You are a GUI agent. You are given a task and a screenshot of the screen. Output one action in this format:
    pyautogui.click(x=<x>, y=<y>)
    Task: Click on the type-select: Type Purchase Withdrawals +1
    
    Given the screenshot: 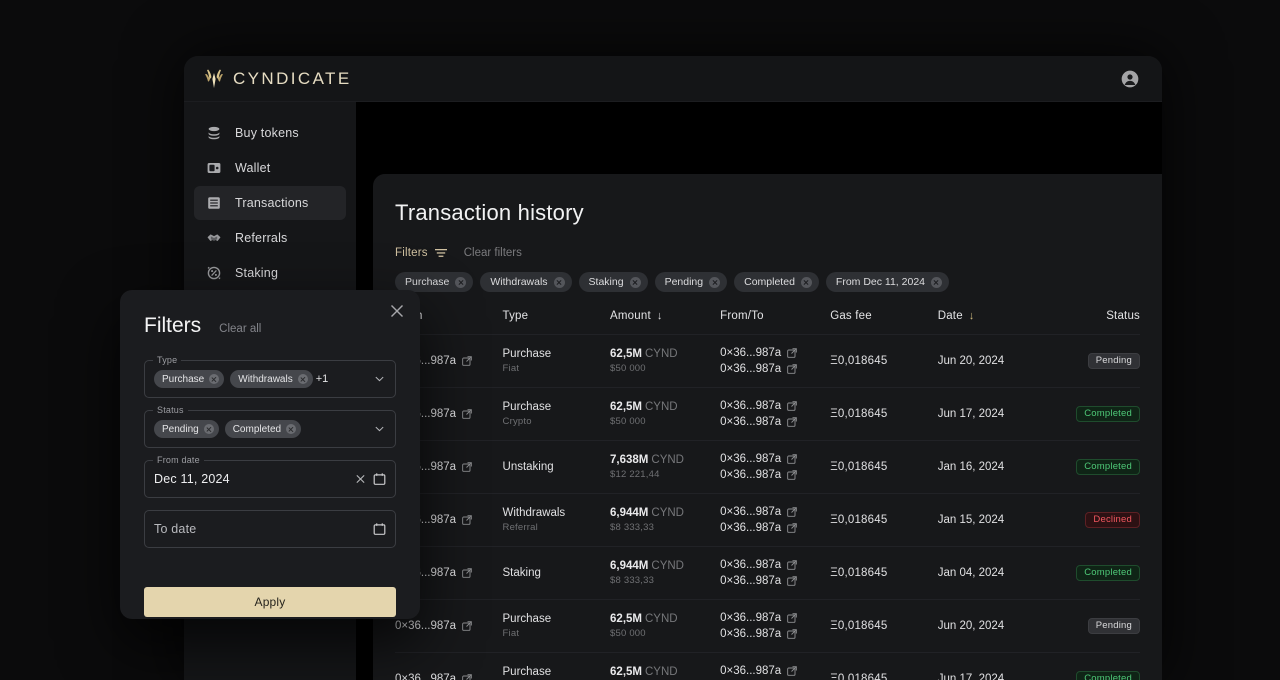 What is the action you would take?
    pyautogui.click(x=270, y=376)
    